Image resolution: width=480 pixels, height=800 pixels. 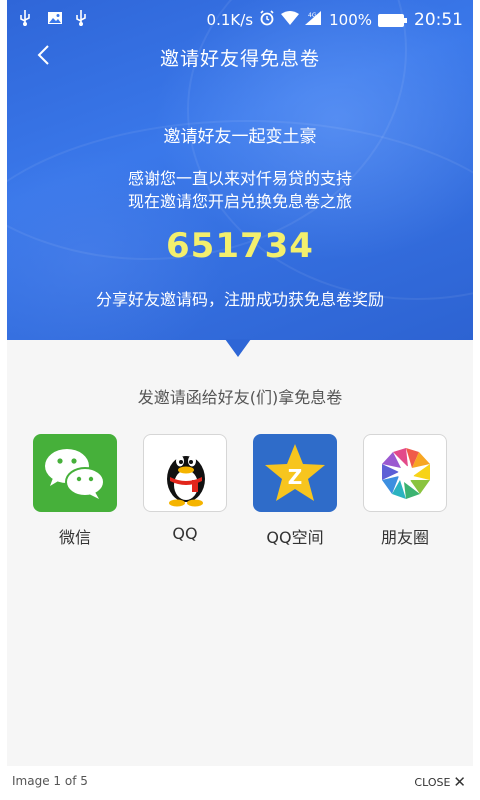 What do you see at coordinates (267, 20) in the screenshot?
I see `alarm-icon` at bounding box center [267, 20].